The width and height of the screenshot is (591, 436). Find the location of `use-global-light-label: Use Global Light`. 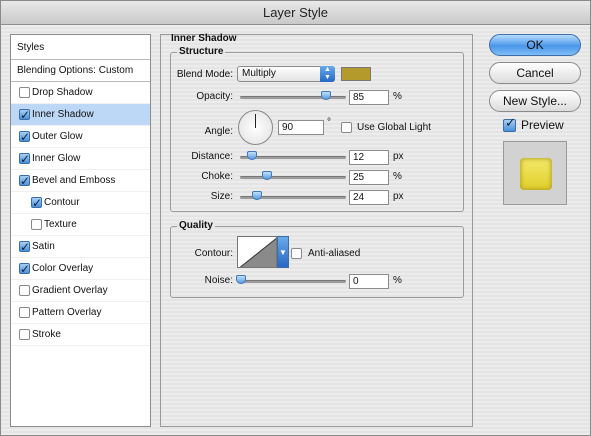

use-global-light-label: Use Global Light is located at coordinates (394, 127).